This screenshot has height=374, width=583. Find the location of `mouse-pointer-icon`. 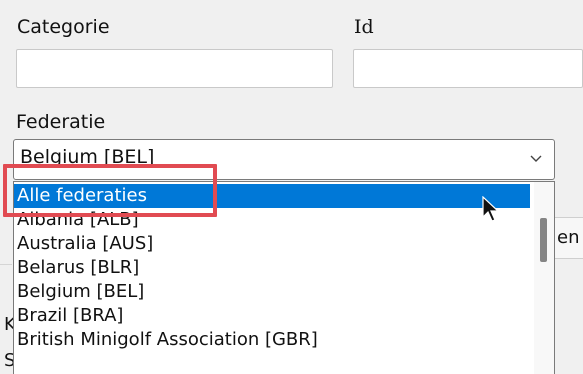

mouse-pointer-icon is located at coordinates (491, 209).